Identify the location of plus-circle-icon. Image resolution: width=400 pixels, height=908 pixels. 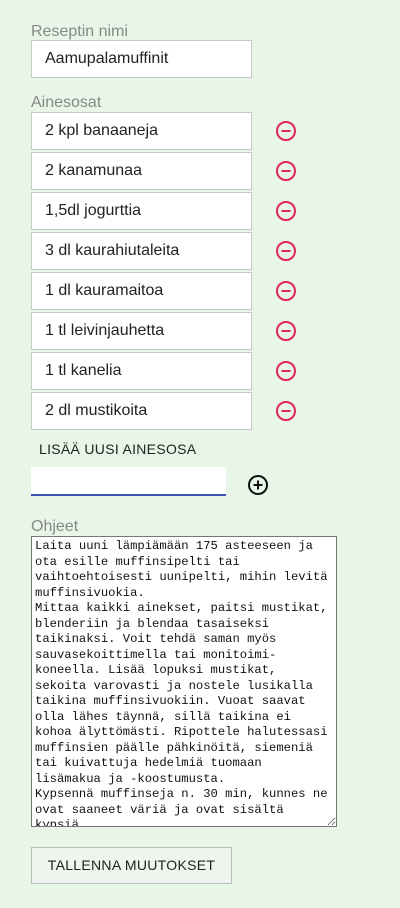
(258, 485).